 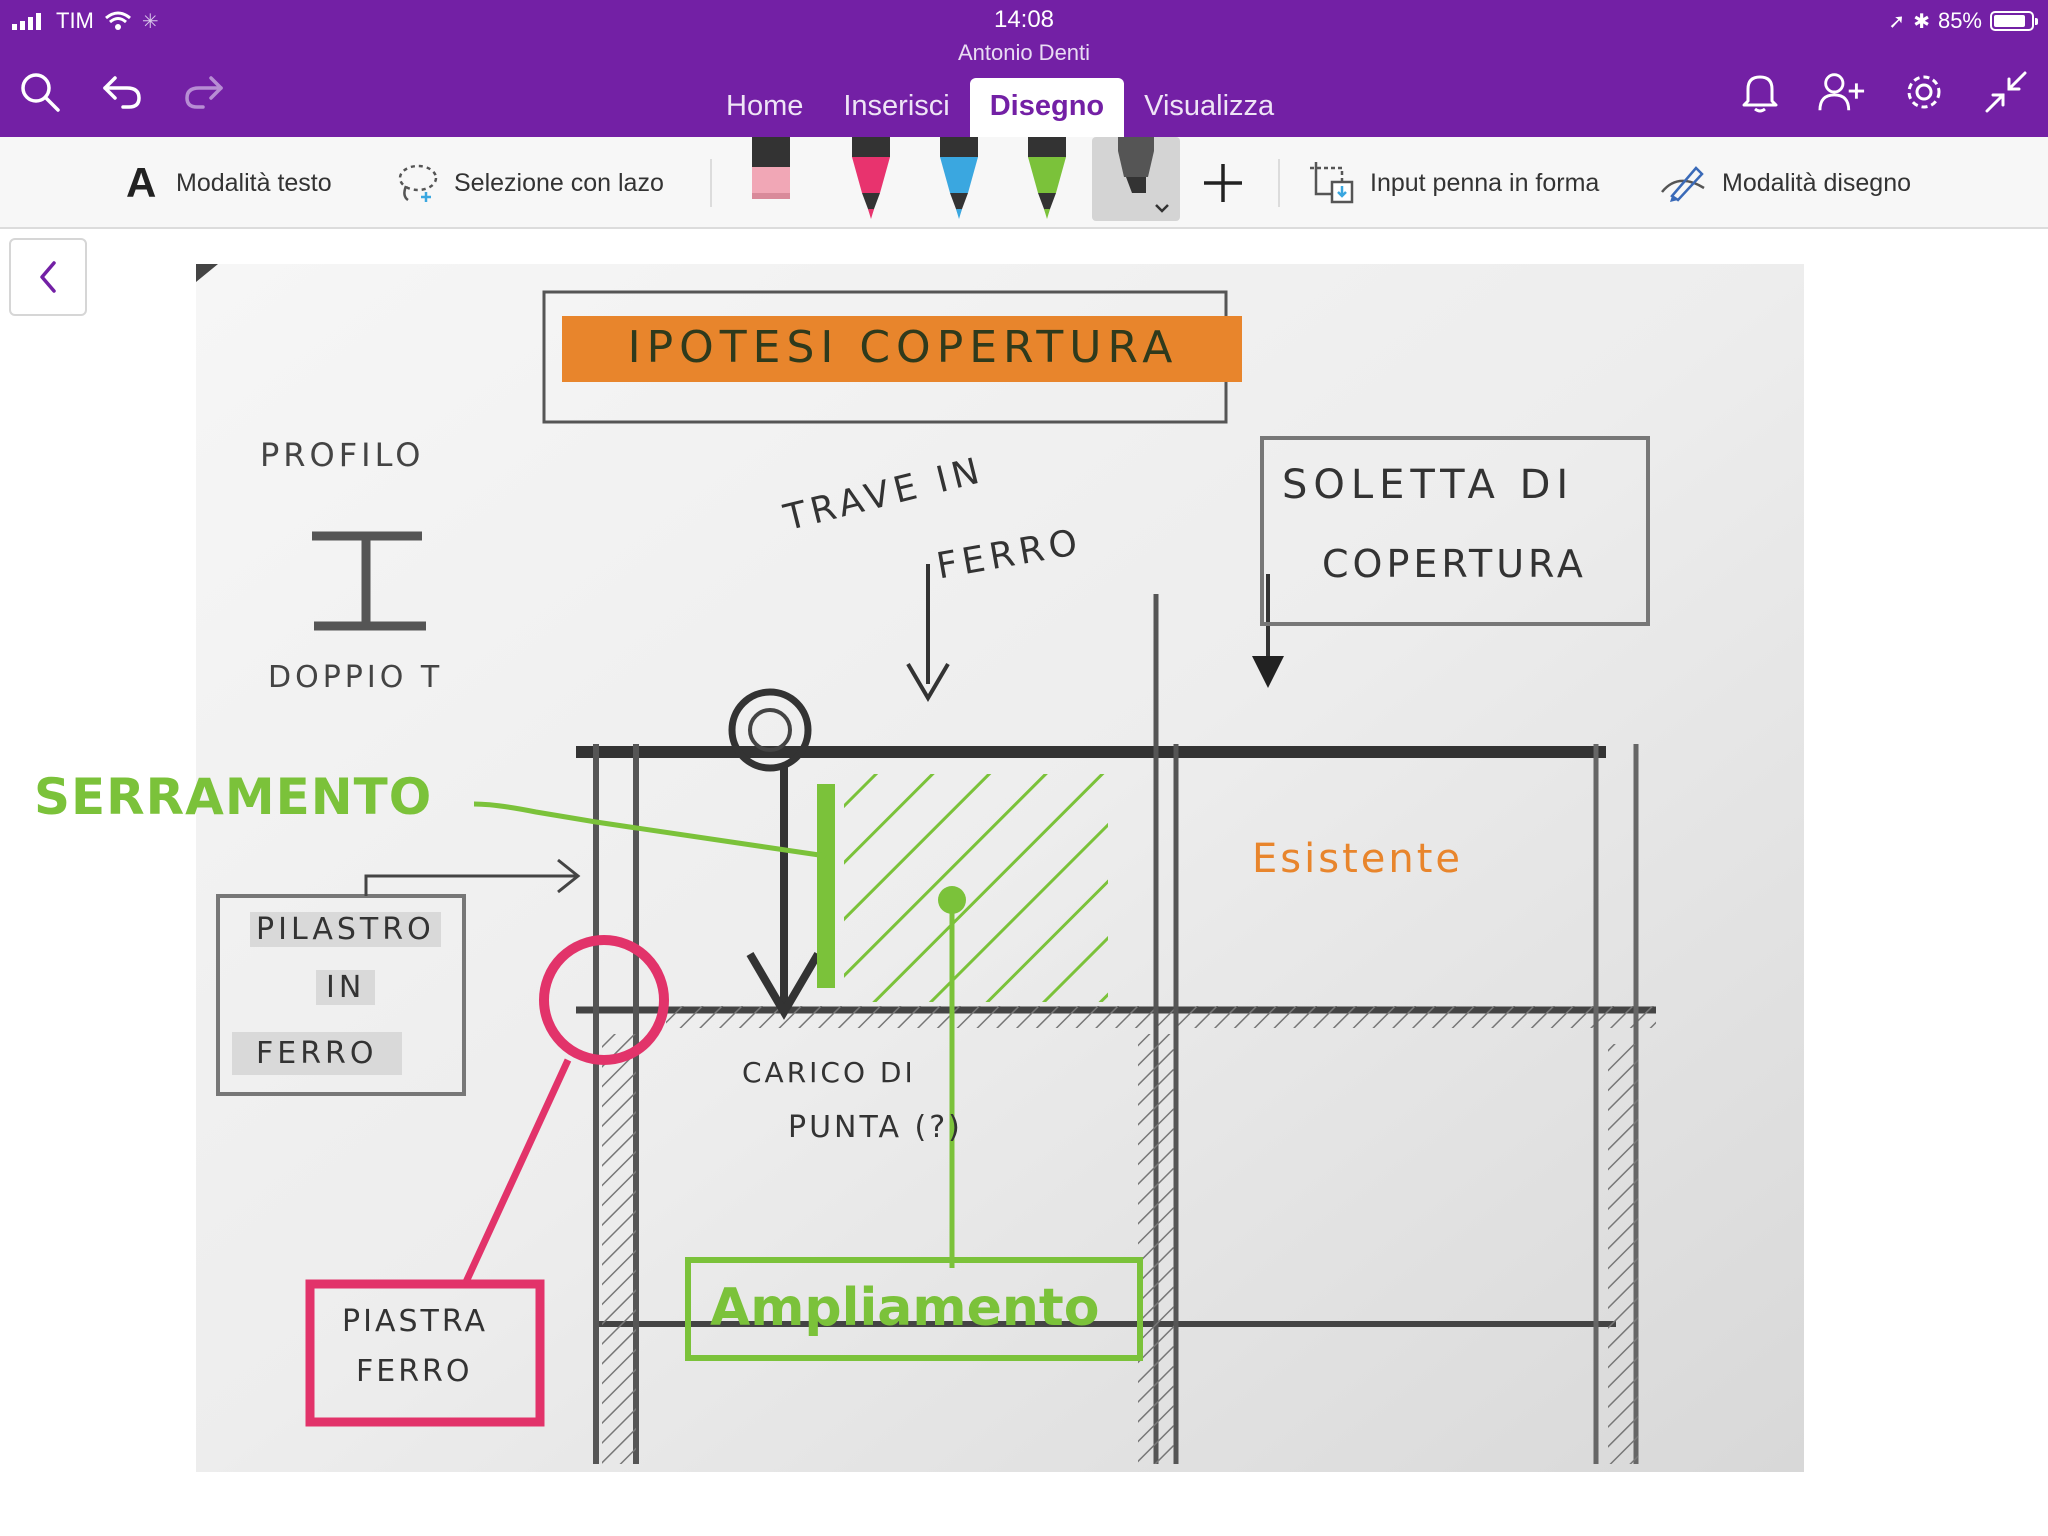 I want to click on tab-visualizza: Visualizza, so click(x=1209, y=107).